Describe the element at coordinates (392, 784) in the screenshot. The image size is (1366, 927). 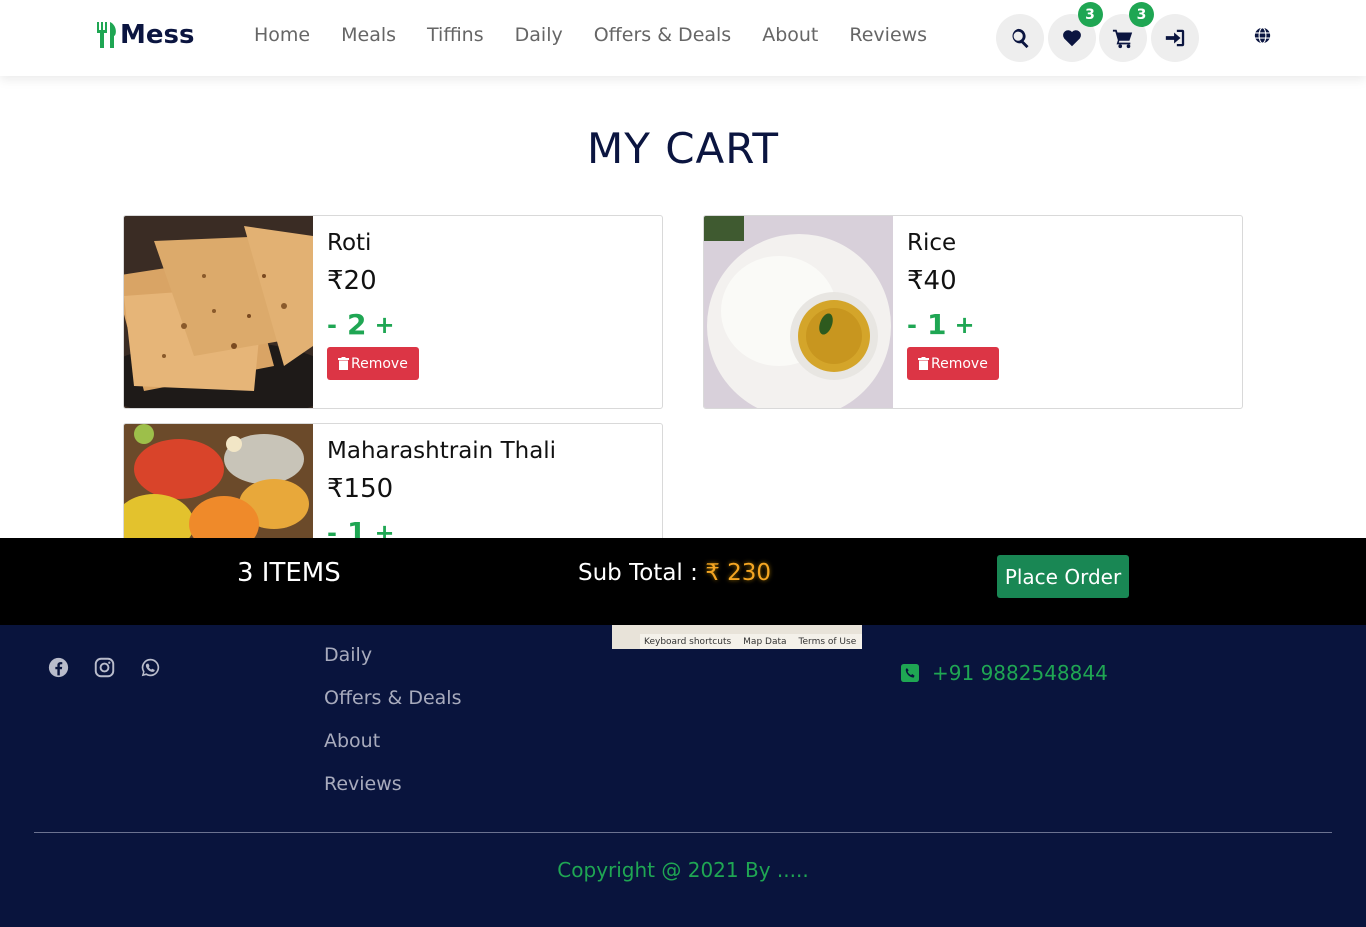
I see `footer-link-reviews: Reviews` at that location.